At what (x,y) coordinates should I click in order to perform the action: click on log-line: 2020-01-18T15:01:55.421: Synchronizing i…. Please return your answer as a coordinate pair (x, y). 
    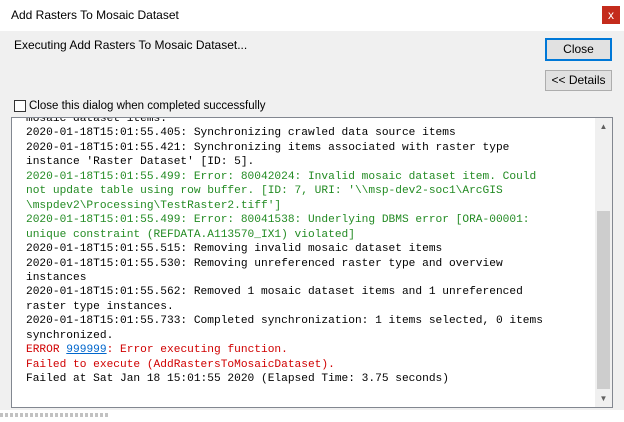
    Looking at the image, I should click on (268, 147).